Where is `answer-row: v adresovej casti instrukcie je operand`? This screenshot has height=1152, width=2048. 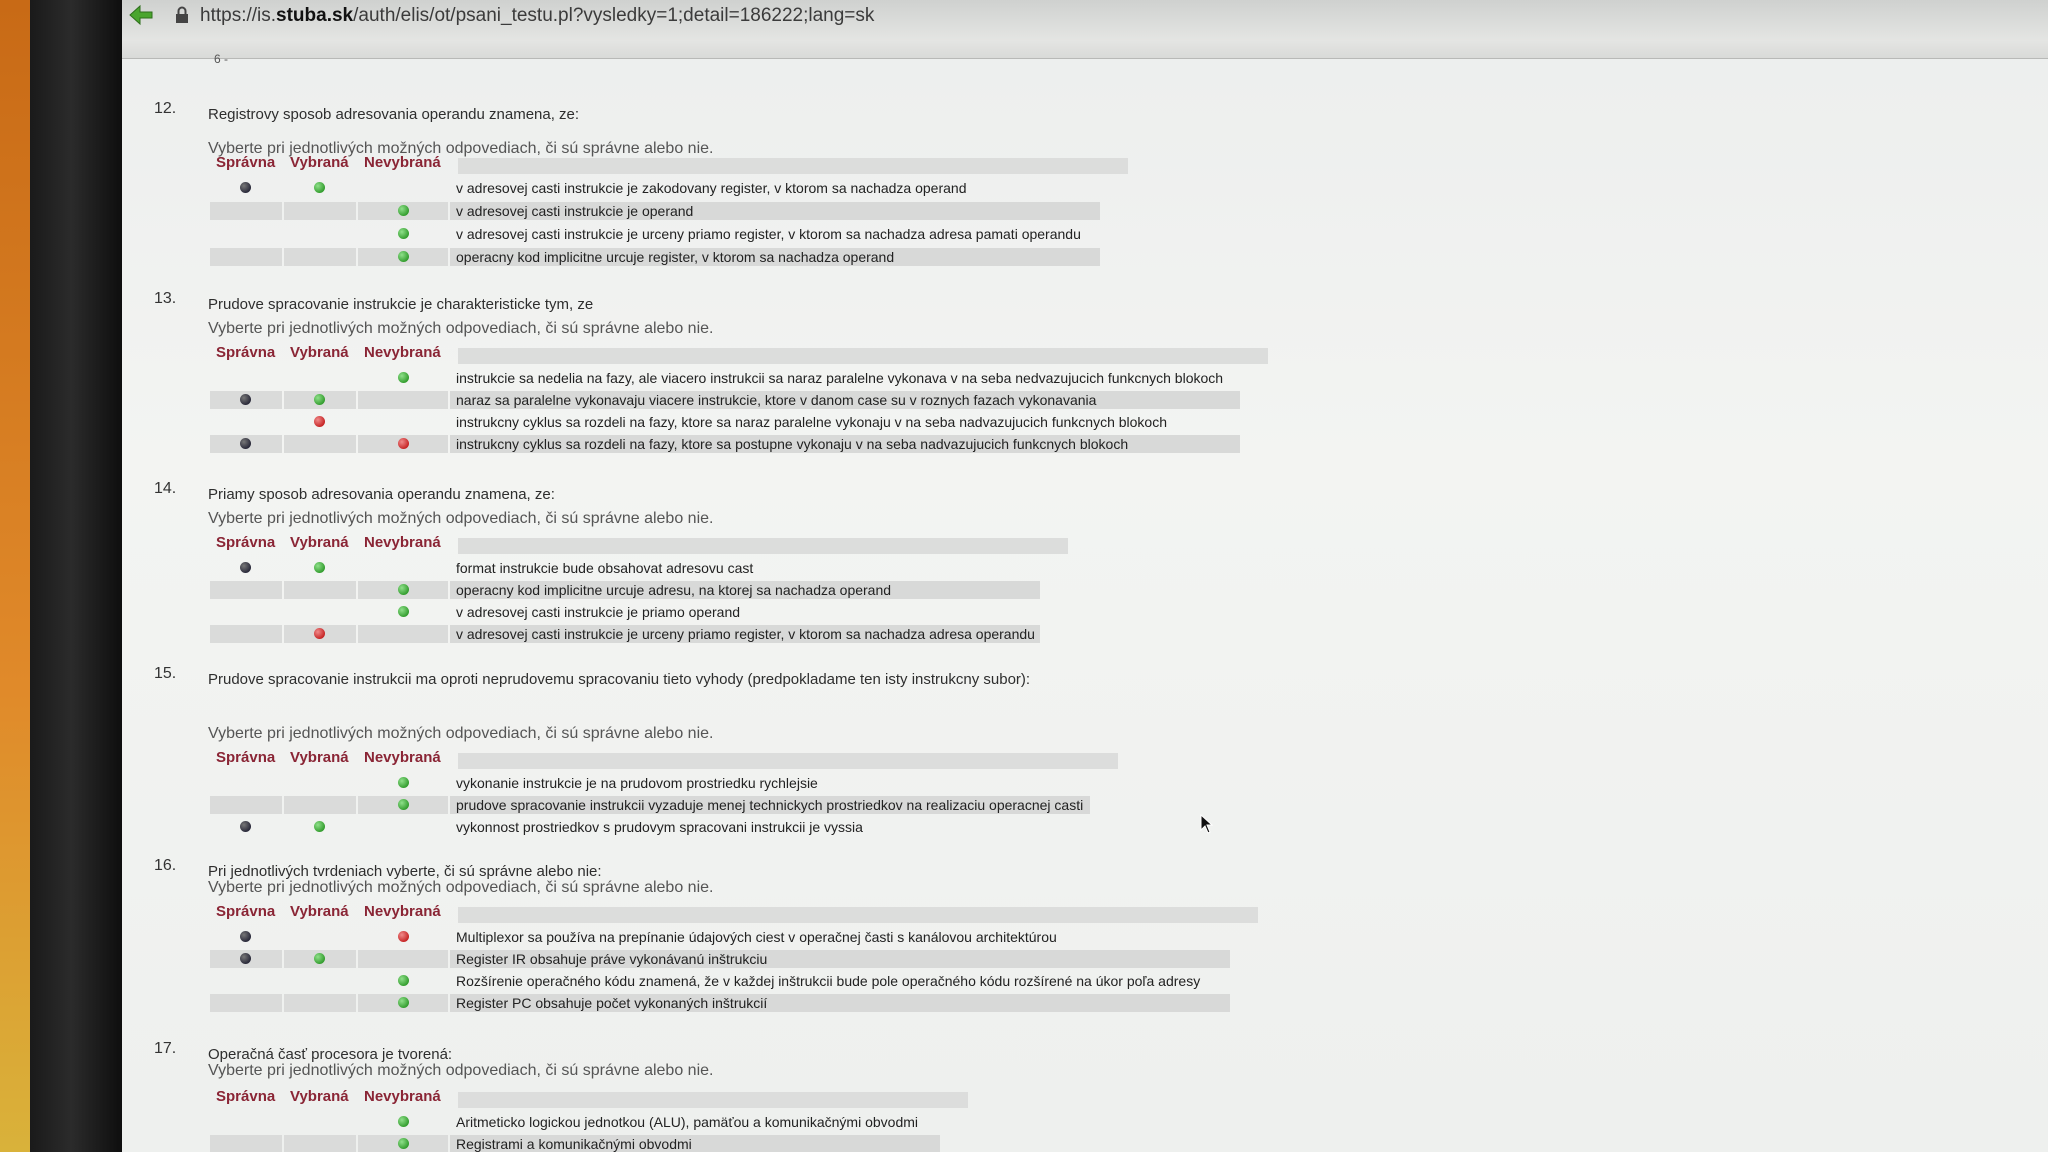 answer-row: v adresovej casti instrukcie je operand is located at coordinates (655, 211).